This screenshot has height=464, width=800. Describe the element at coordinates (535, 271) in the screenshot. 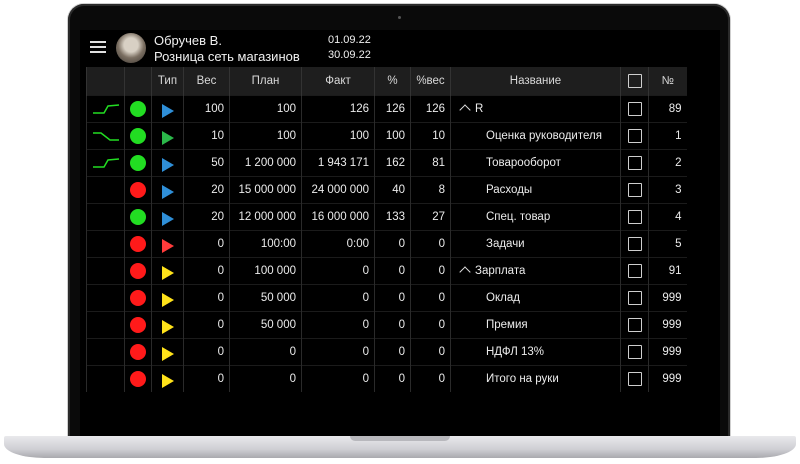

I see `name-cell: Зарплата` at that location.